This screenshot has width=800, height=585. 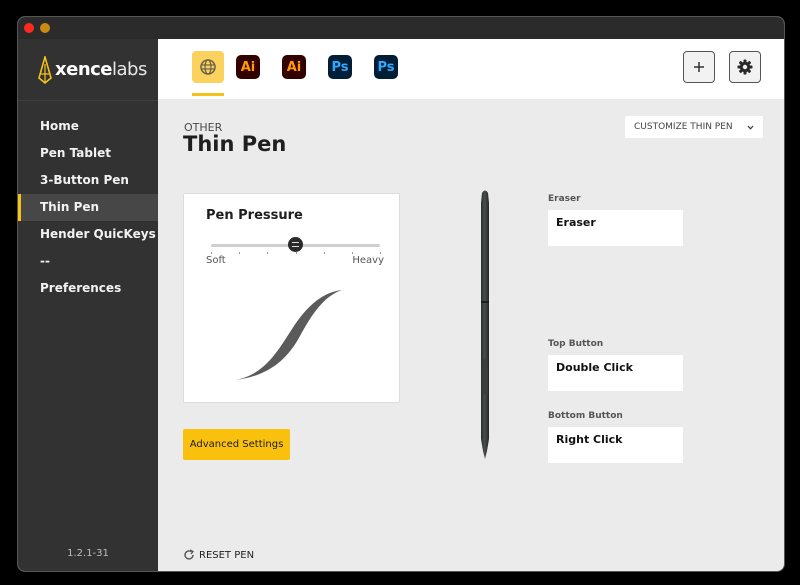 I want to click on app-tab-illustrator-2: Ai, so click(x=294, y=67).